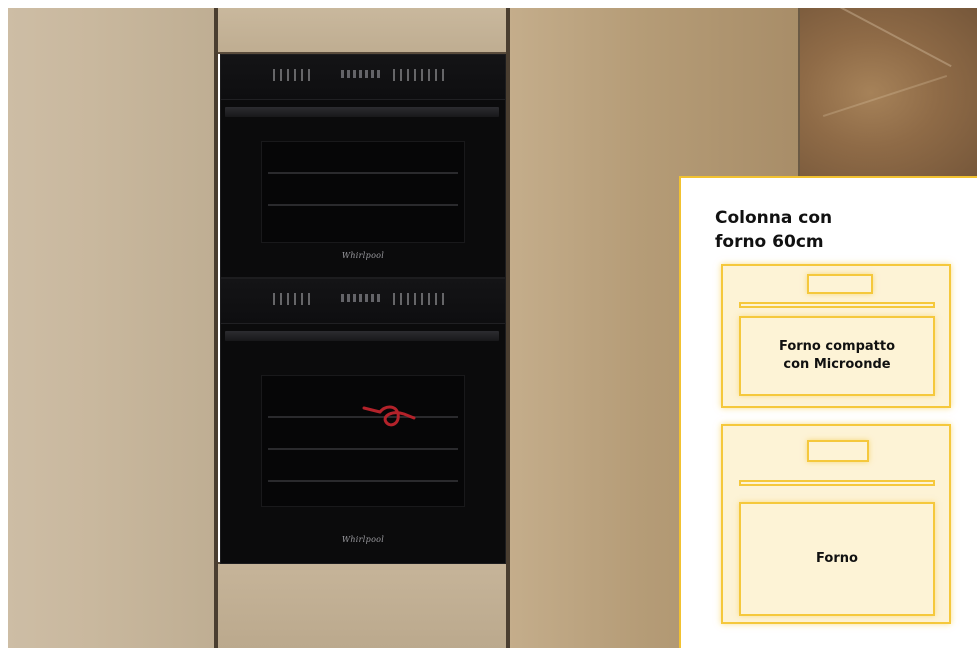 The image size is (977, 648). I want to click on module-door: Forno, so click(837, 559).